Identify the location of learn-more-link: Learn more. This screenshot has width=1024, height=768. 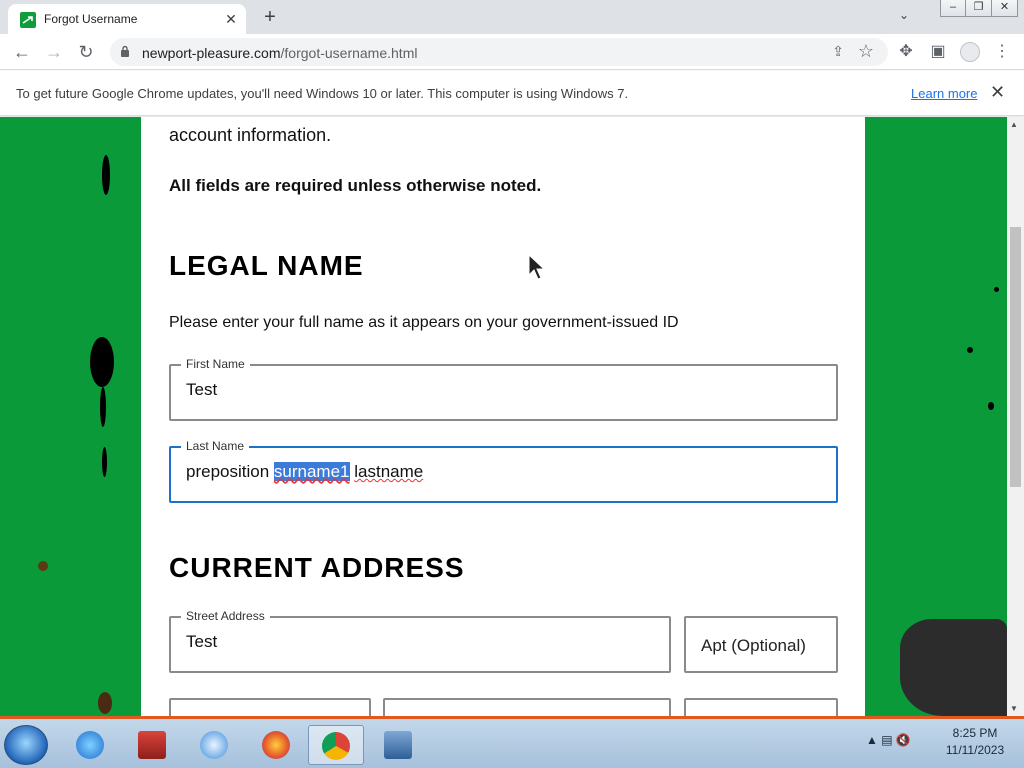
(944, 93).